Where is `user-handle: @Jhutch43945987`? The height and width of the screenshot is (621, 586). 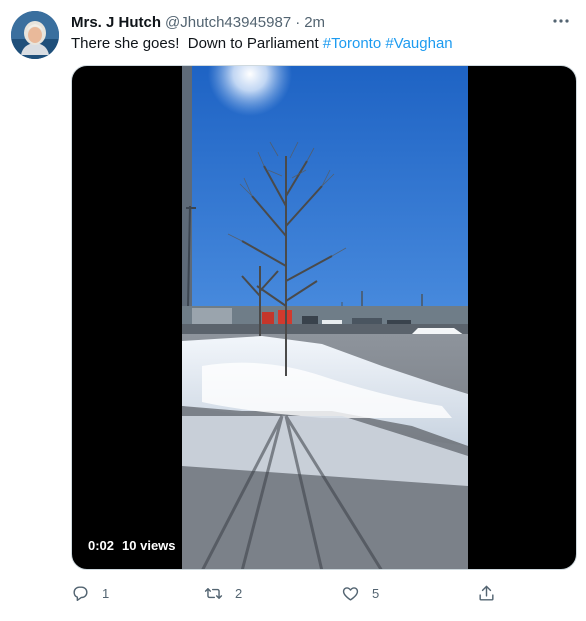 user-handle: @Jhutch43945987 is located at coordinates (228, 22).